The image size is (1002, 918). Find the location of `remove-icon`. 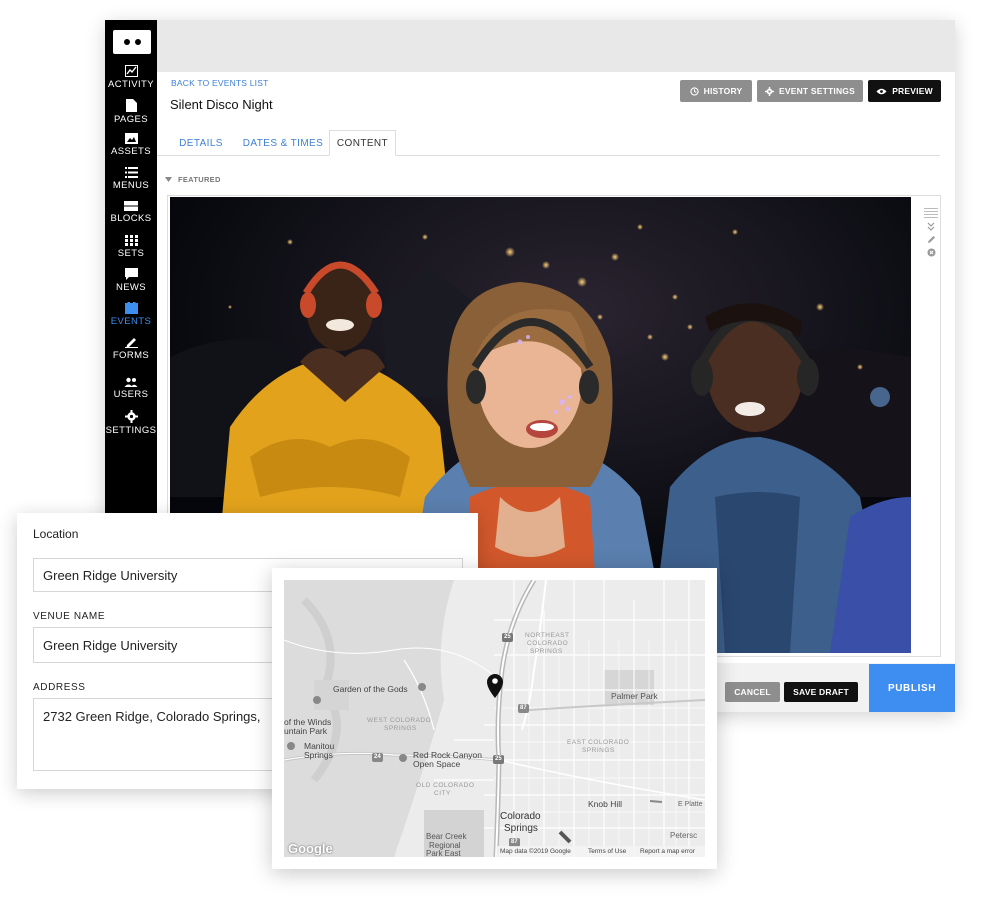

remove-icon is located at coordinates (931, 252).